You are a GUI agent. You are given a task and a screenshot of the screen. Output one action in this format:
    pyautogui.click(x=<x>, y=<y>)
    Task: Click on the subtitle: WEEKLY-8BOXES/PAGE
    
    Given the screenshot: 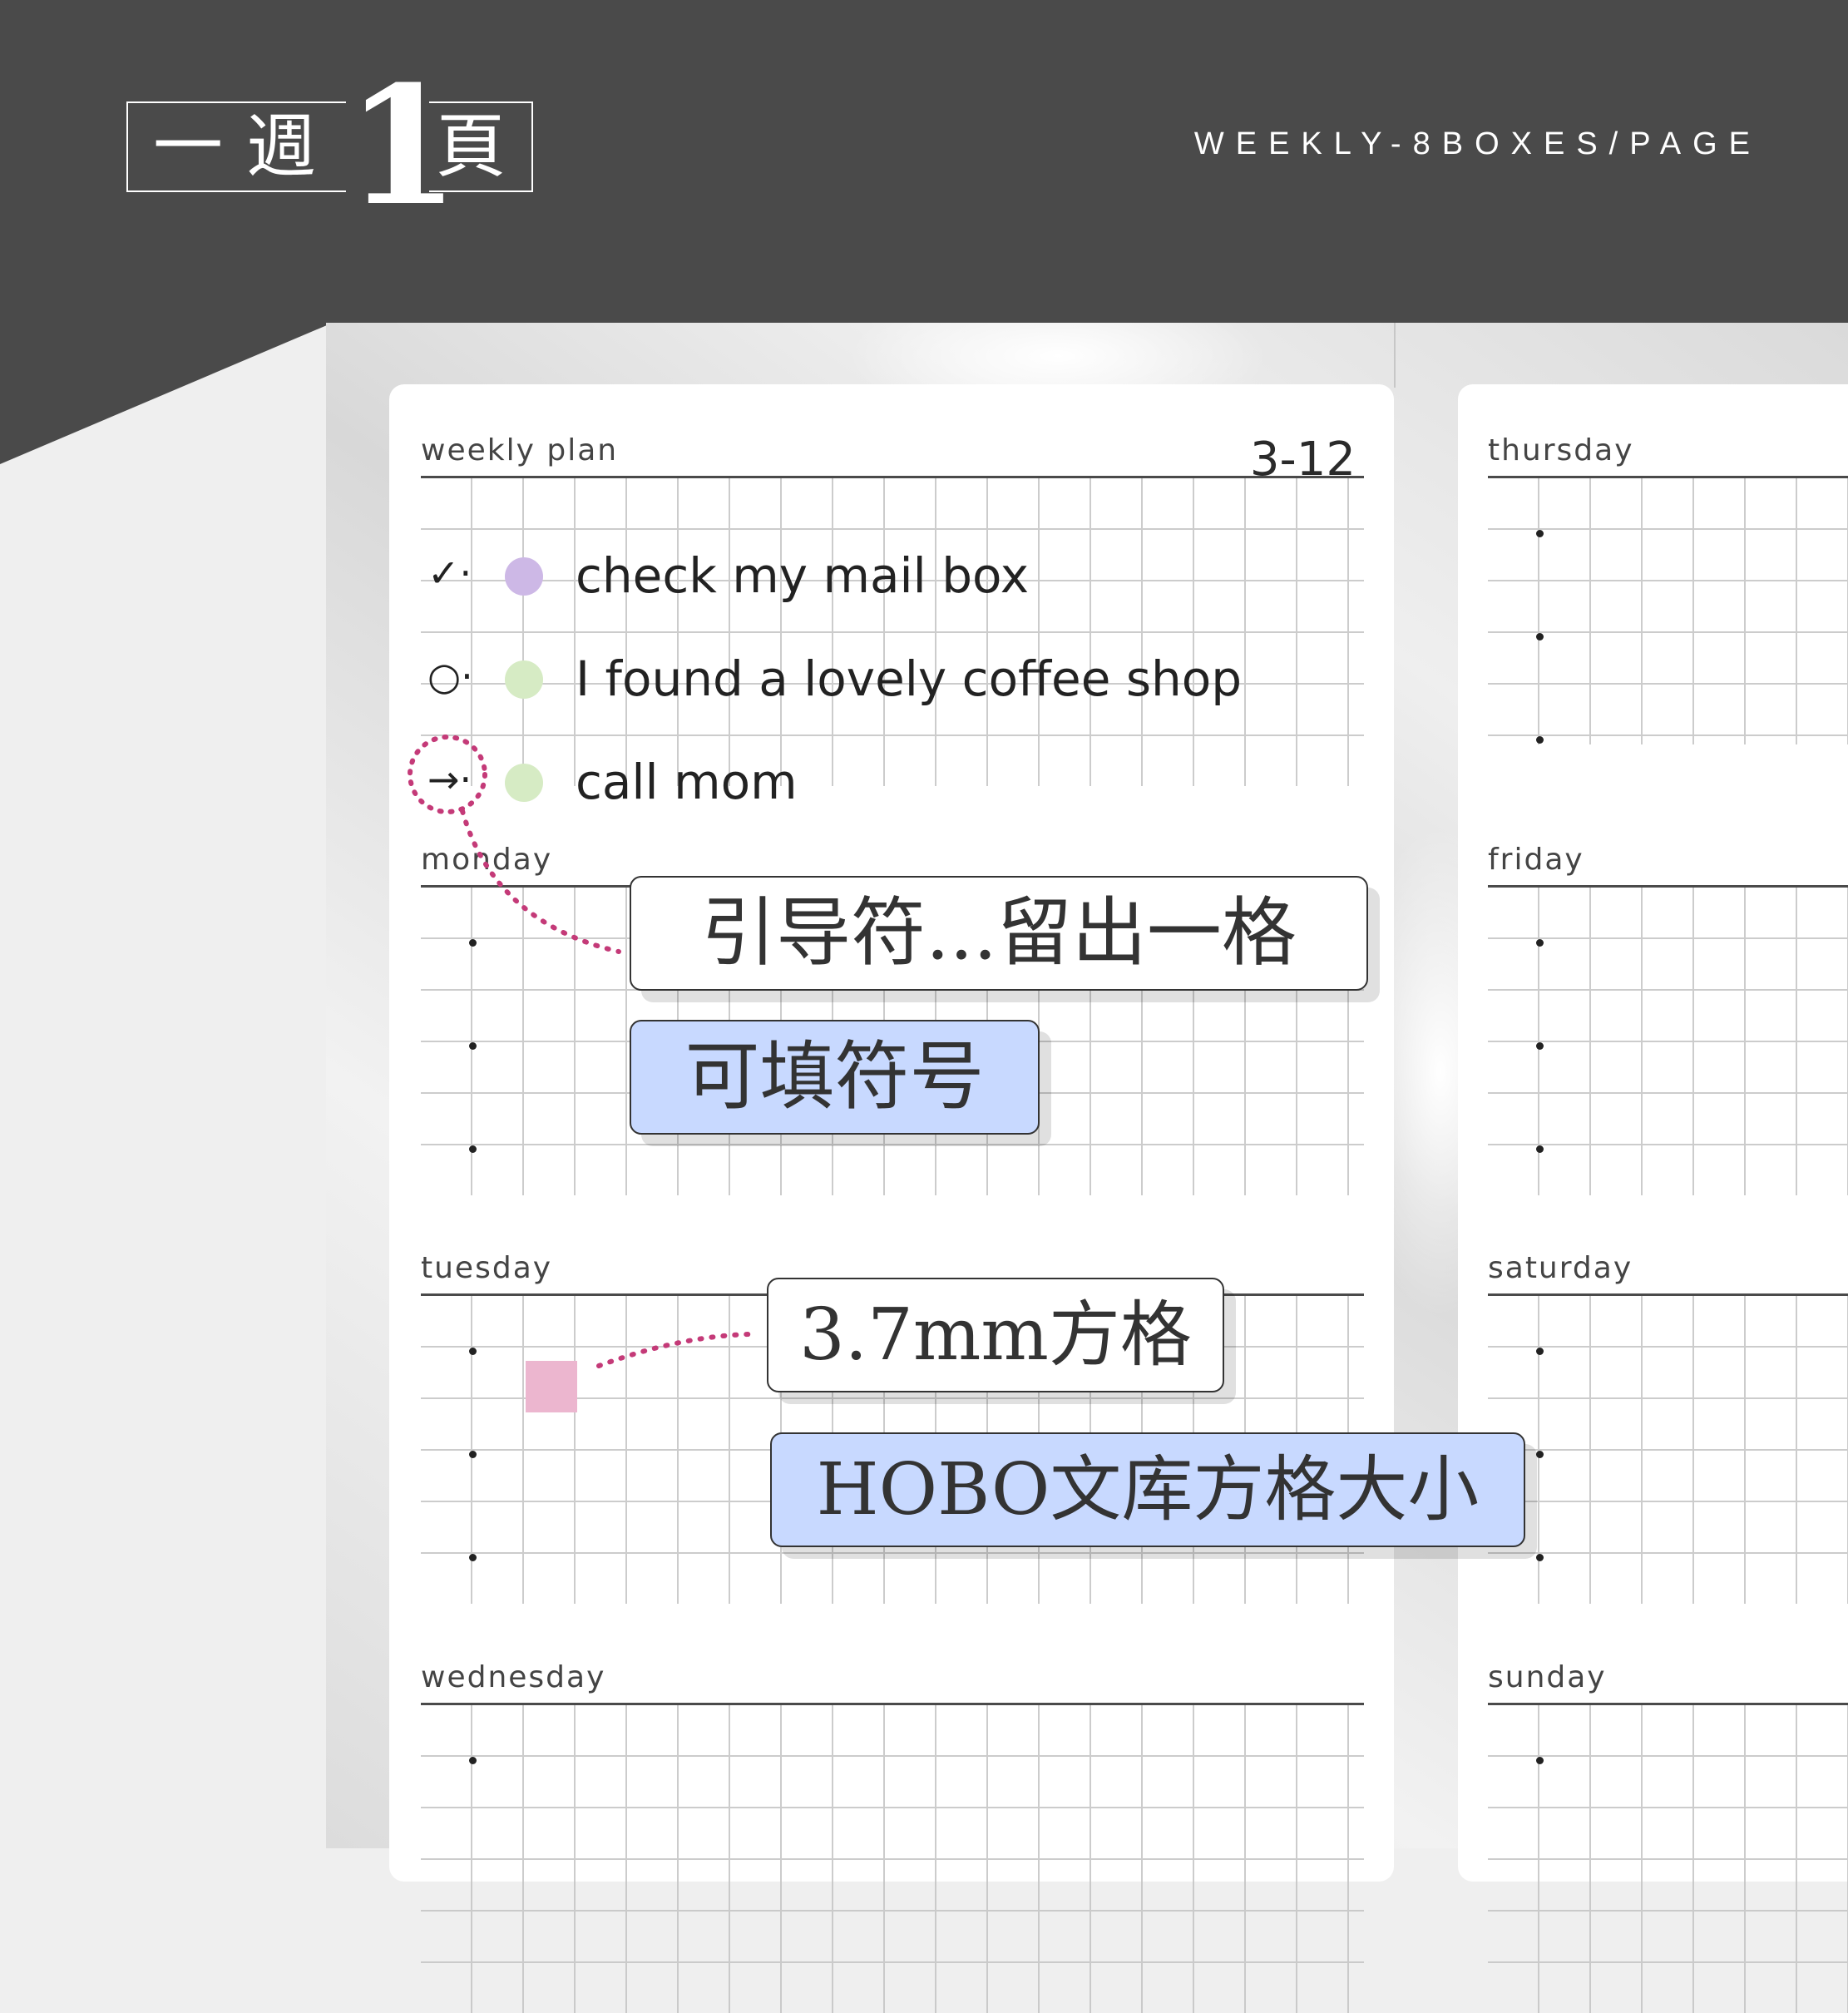 What is the action you would take?
    pyautogui.click(x=1477, y=143)
    